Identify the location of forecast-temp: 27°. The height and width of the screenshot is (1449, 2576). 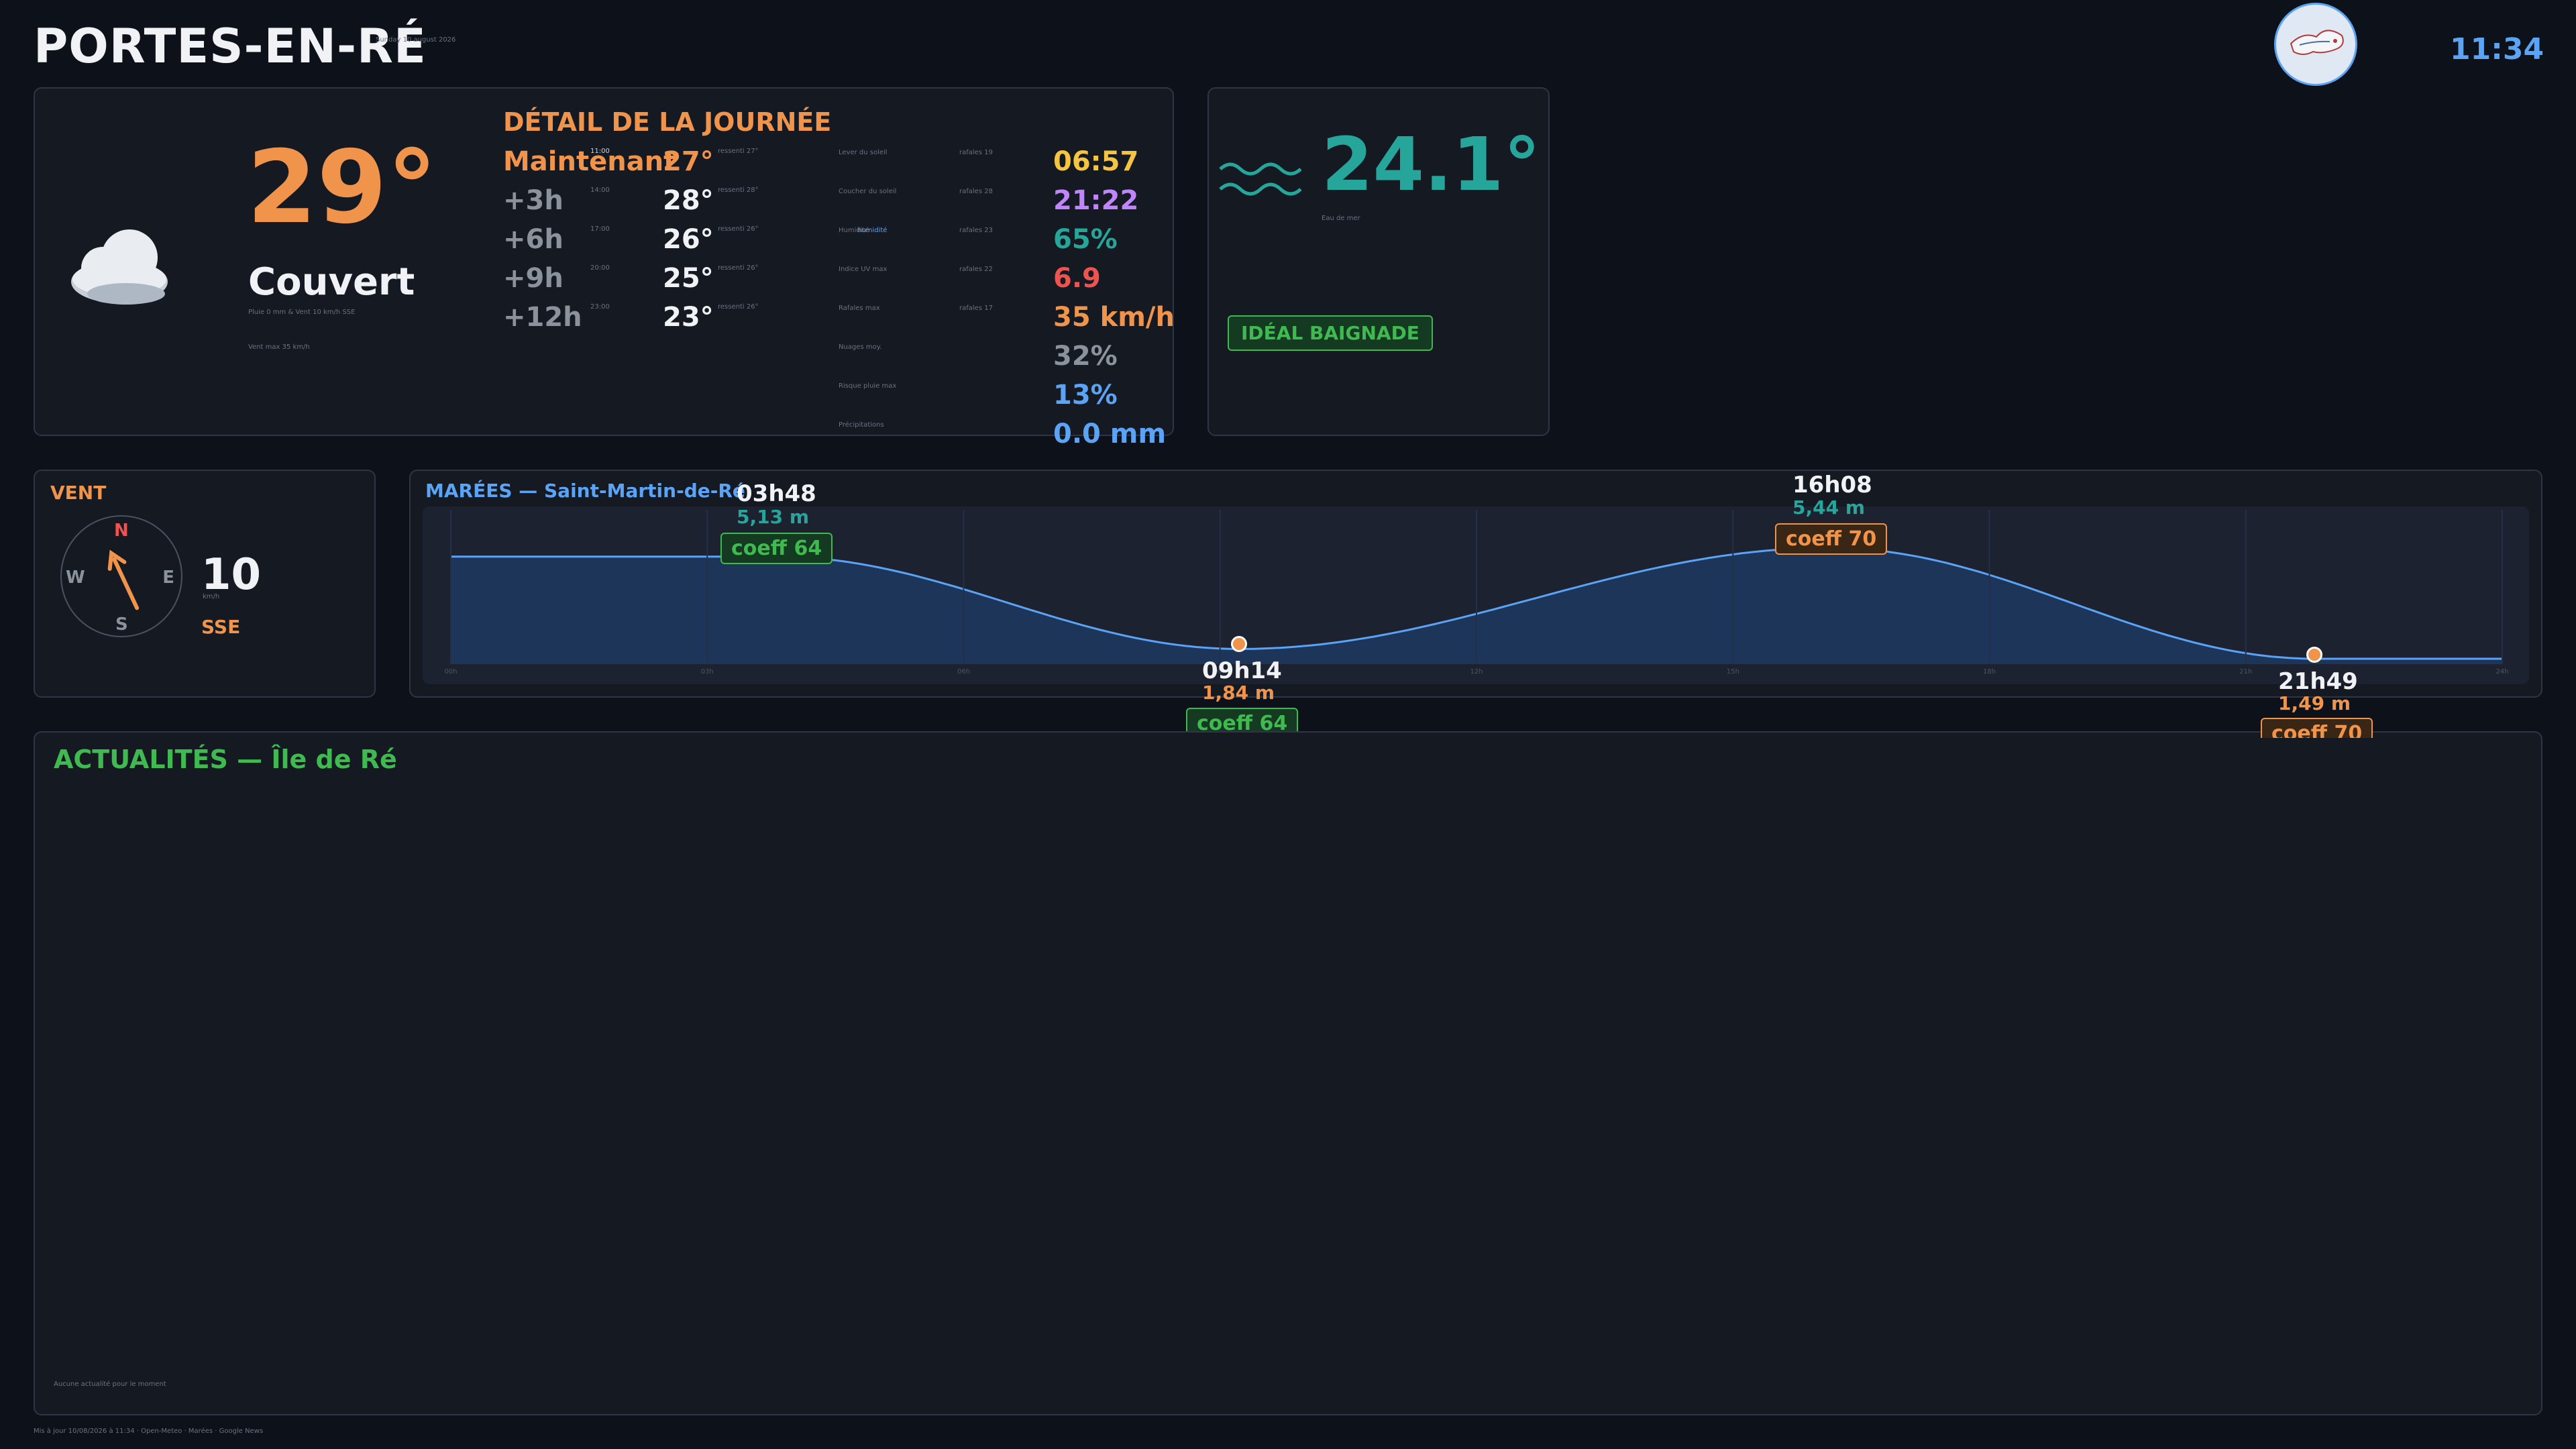
(688, 161).